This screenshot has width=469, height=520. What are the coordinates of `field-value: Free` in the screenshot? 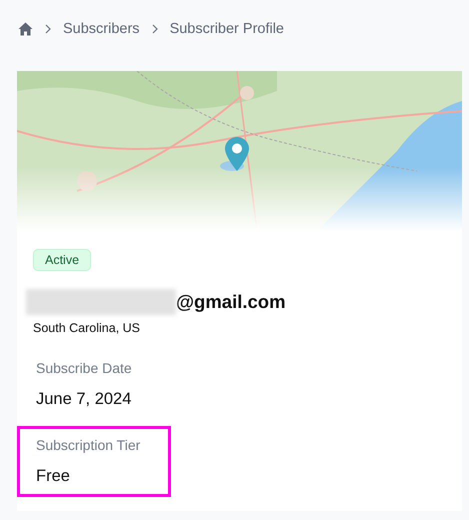 It's located at (53, 476).